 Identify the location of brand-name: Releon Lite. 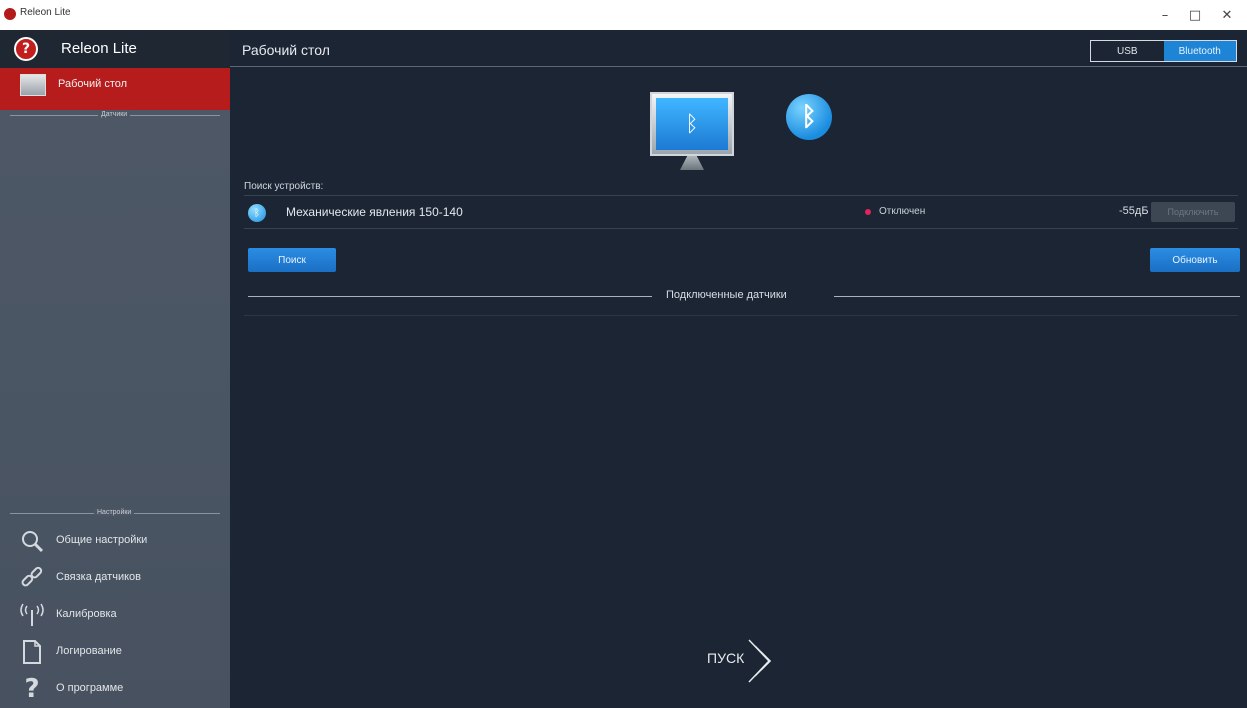
(99, 48).